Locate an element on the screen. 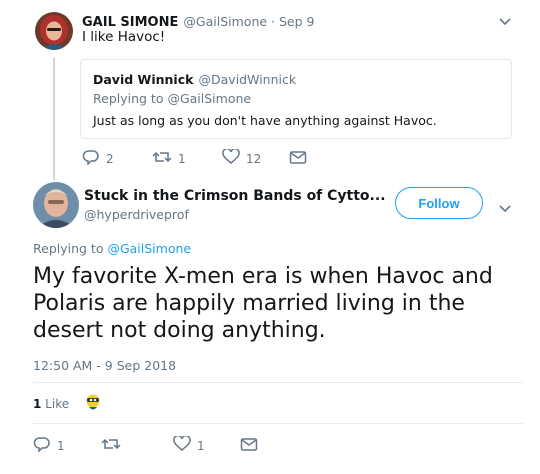  replying-to: Replying to @GailSimone is located at coordinates (112, 248).